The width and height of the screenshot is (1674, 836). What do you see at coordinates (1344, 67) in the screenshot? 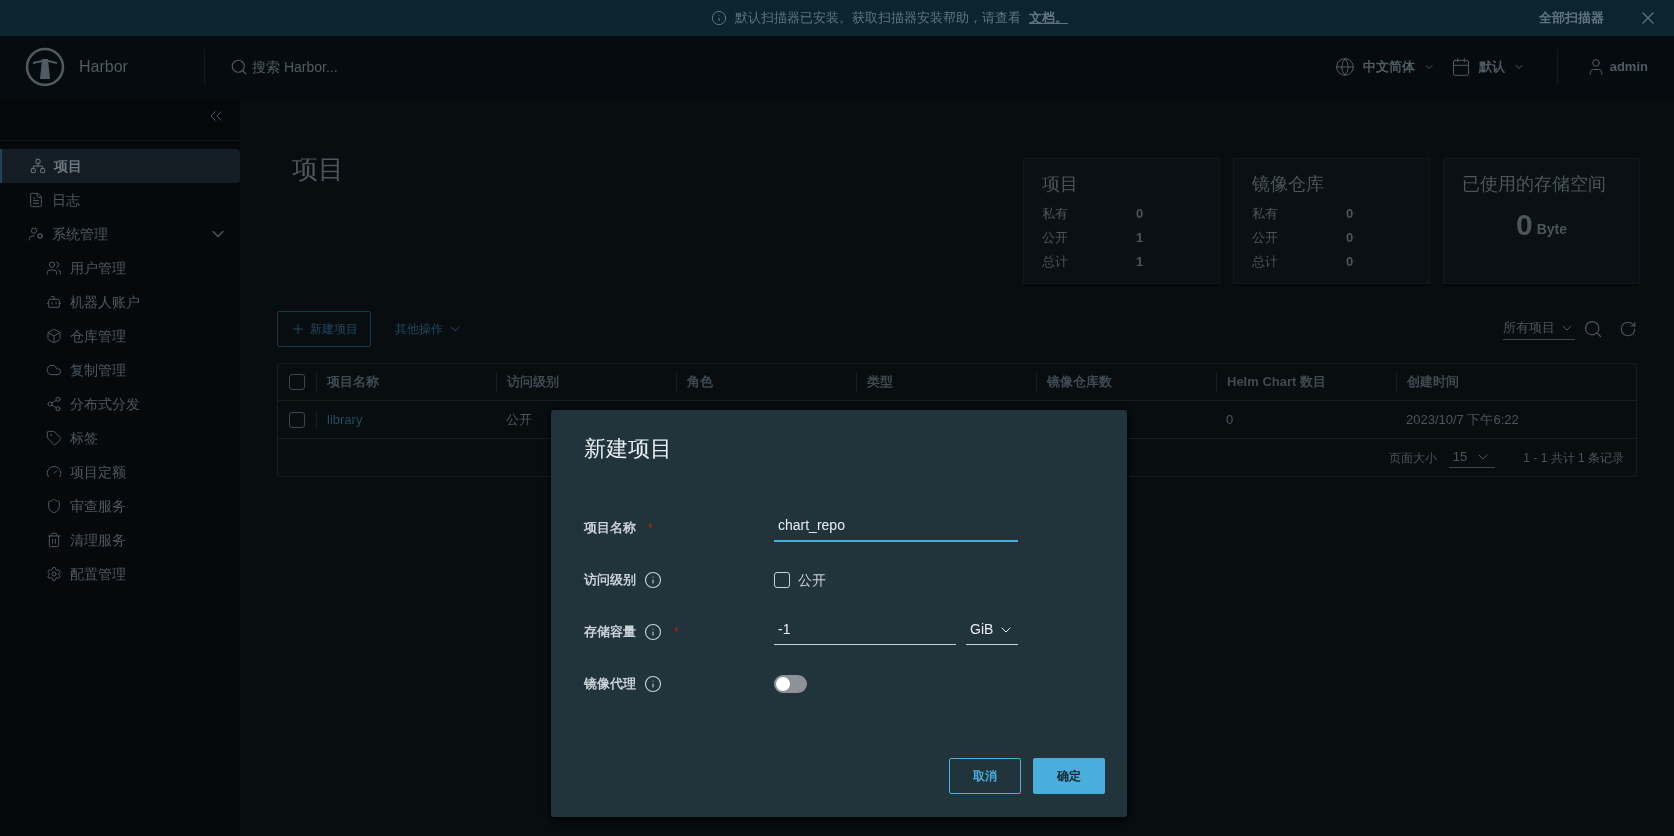
I see `globe-icon` at bounding box center [1344, 67].